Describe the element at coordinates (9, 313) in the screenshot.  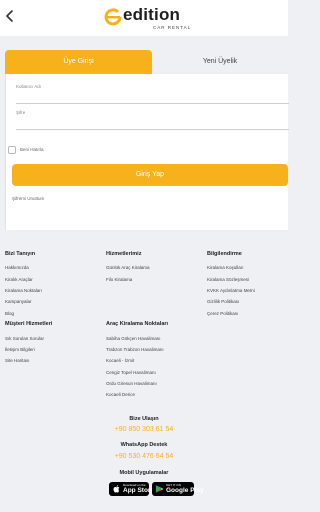
I see `footer-link: Blog` at that location.